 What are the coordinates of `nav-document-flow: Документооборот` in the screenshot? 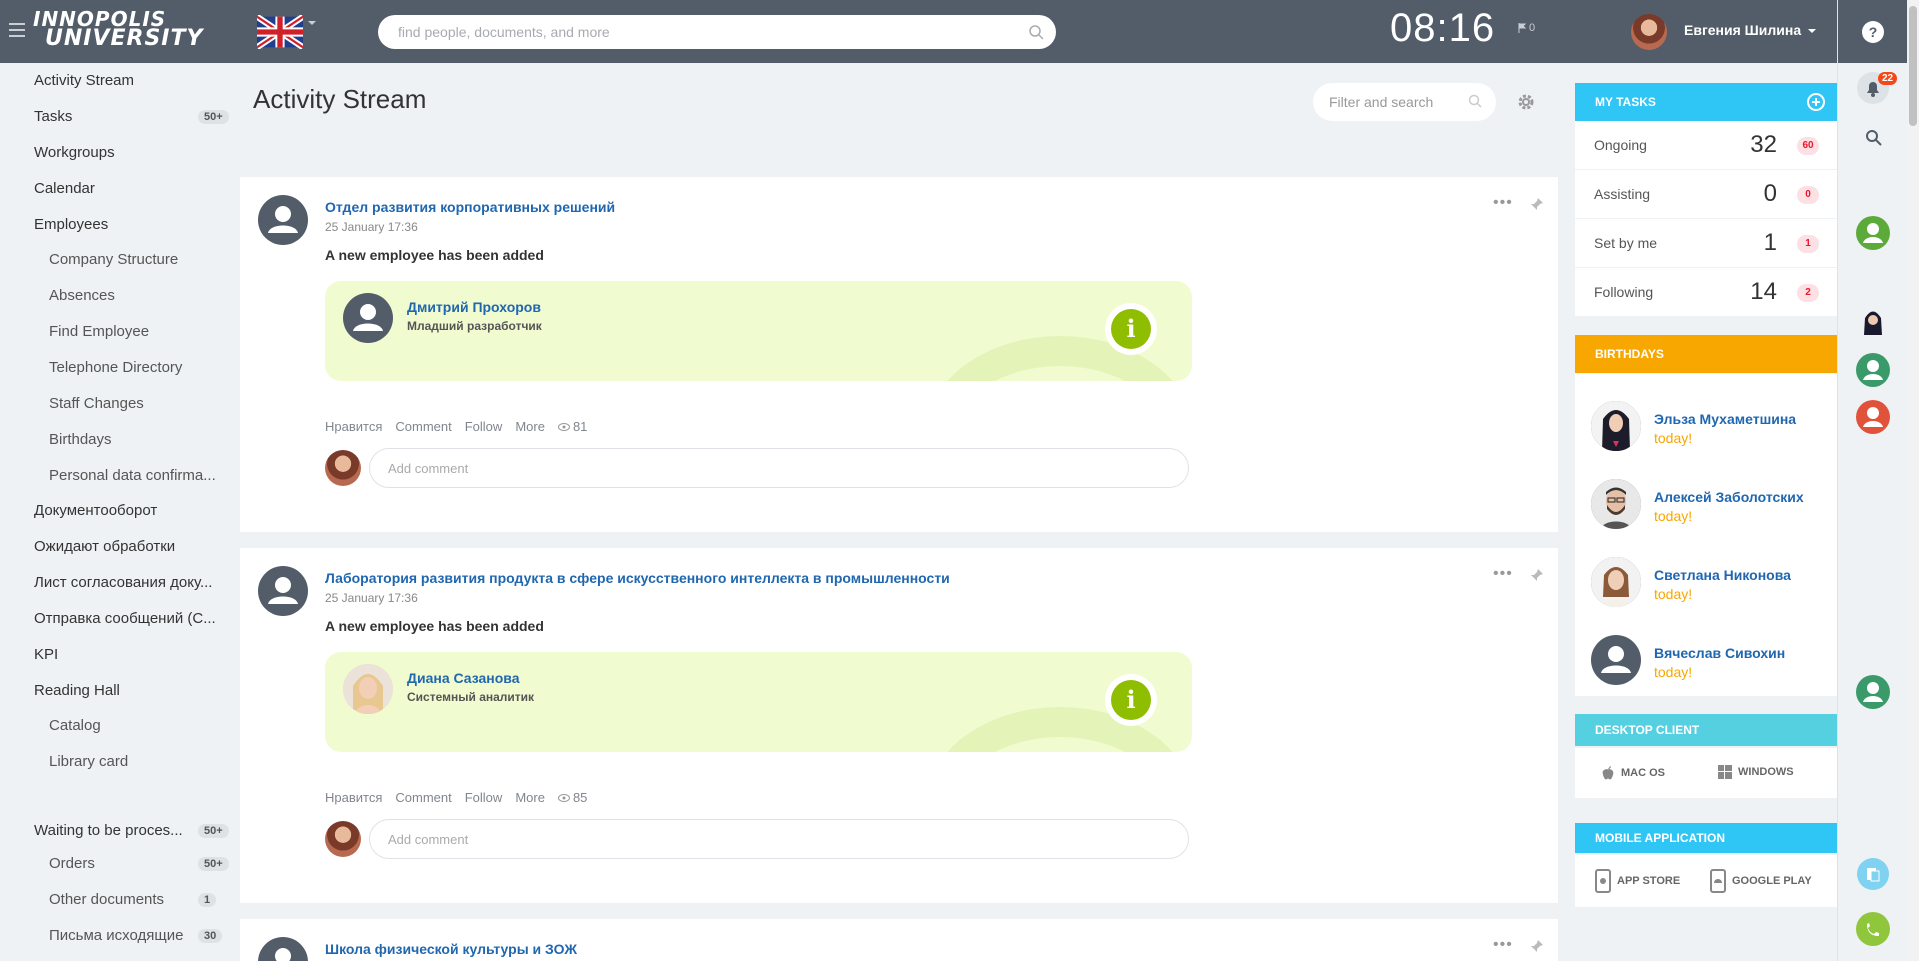 It's located at (95, 510).